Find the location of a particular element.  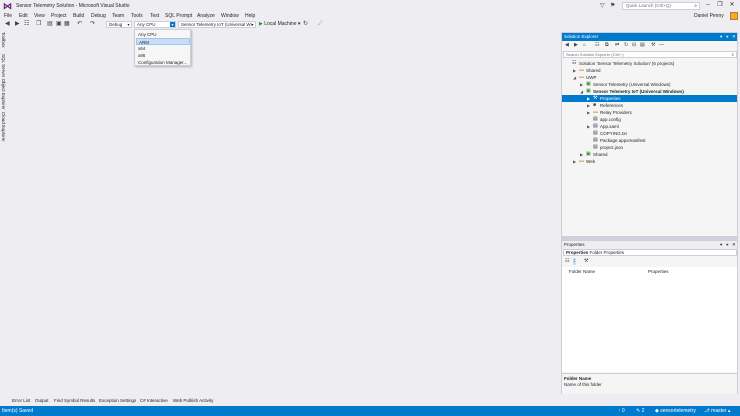

redo-icon: ↷ is located at coordinates (92, 24).